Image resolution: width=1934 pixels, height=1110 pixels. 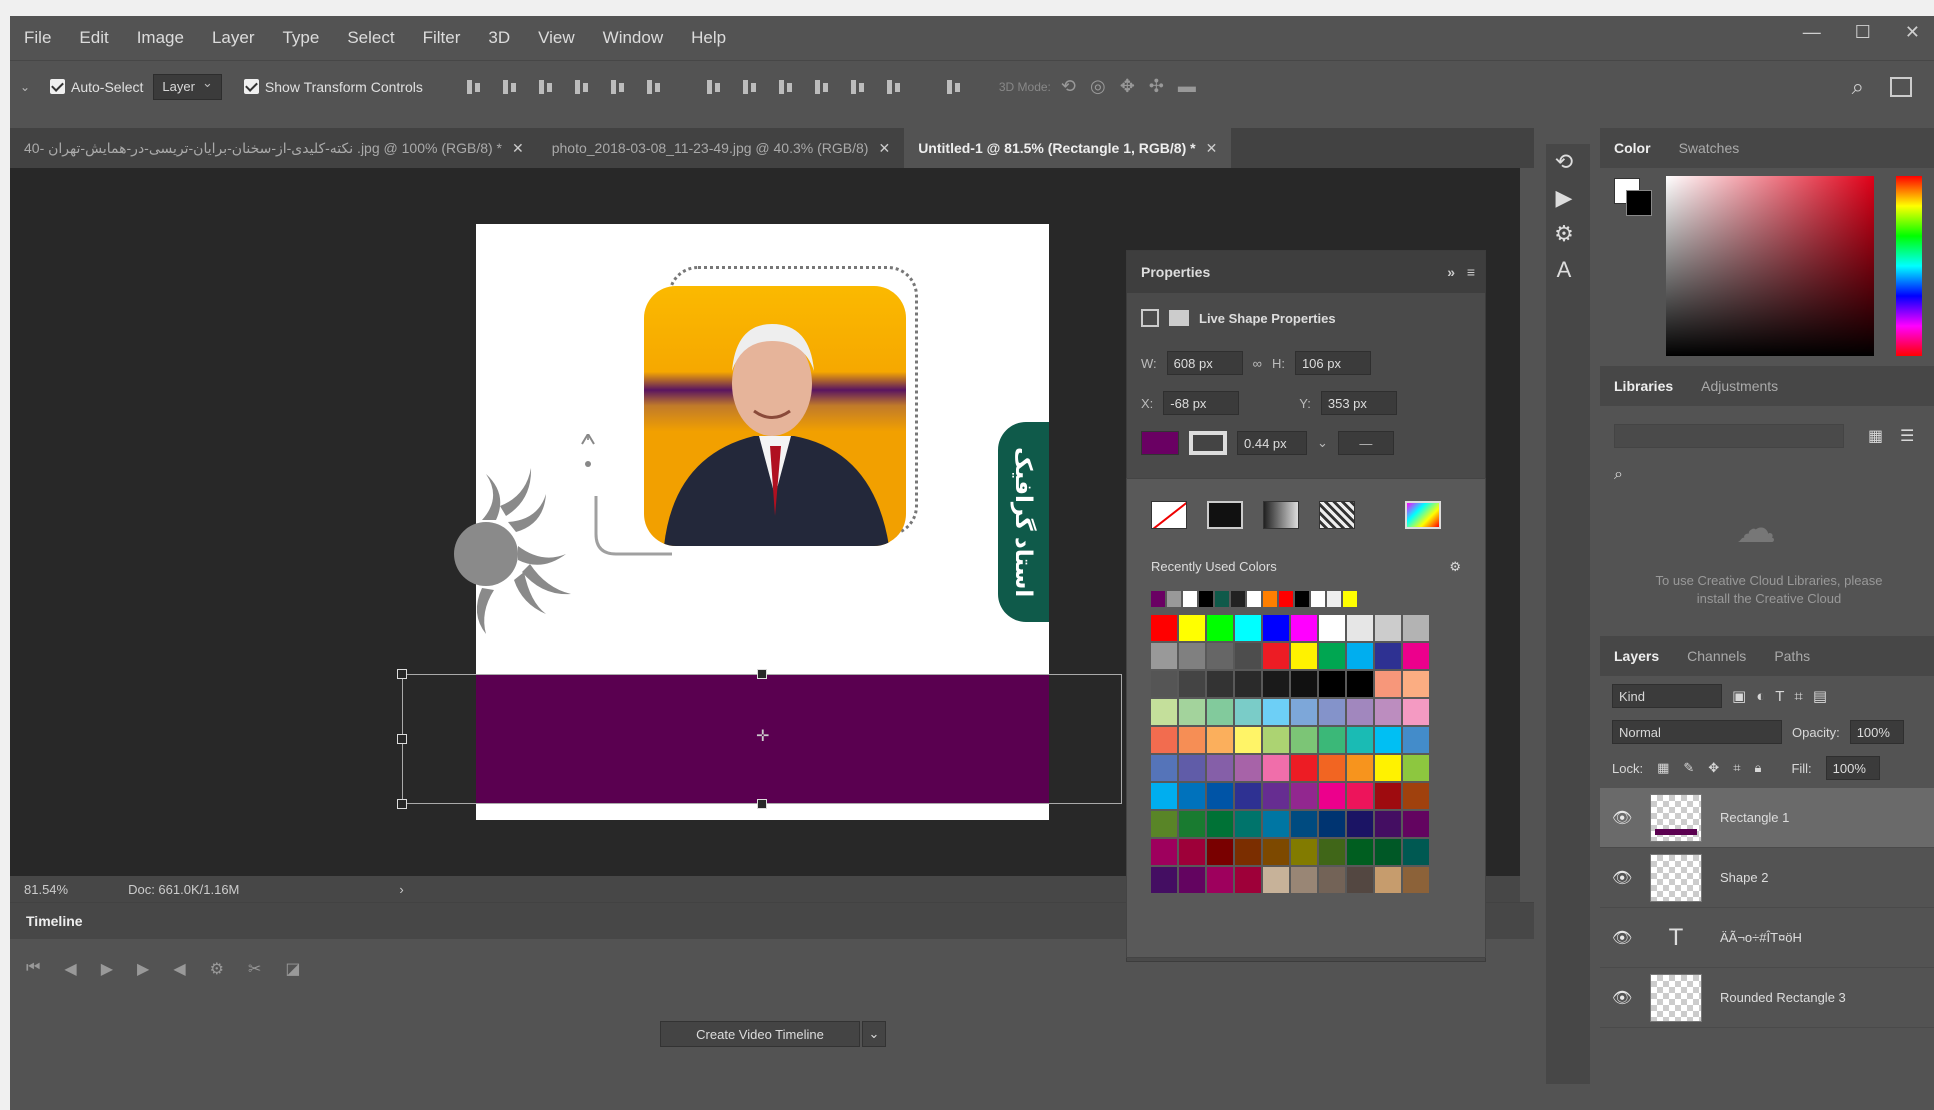 I want to click on close-window-button: ✕, so click(x=1912, y=32).